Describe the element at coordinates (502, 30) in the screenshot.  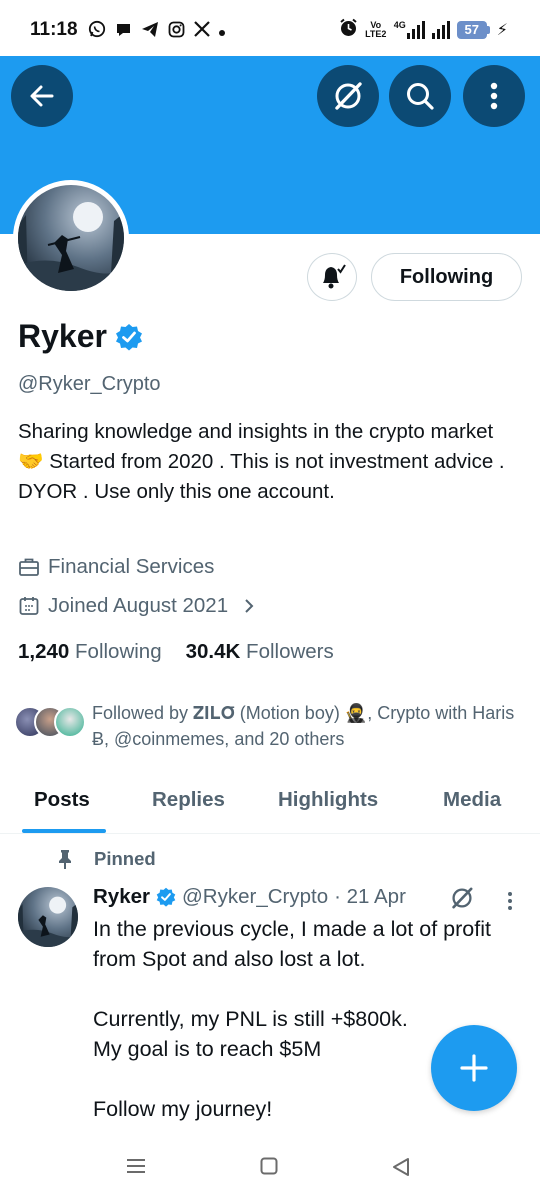
I see `charging-icon: ⚡` at that location.